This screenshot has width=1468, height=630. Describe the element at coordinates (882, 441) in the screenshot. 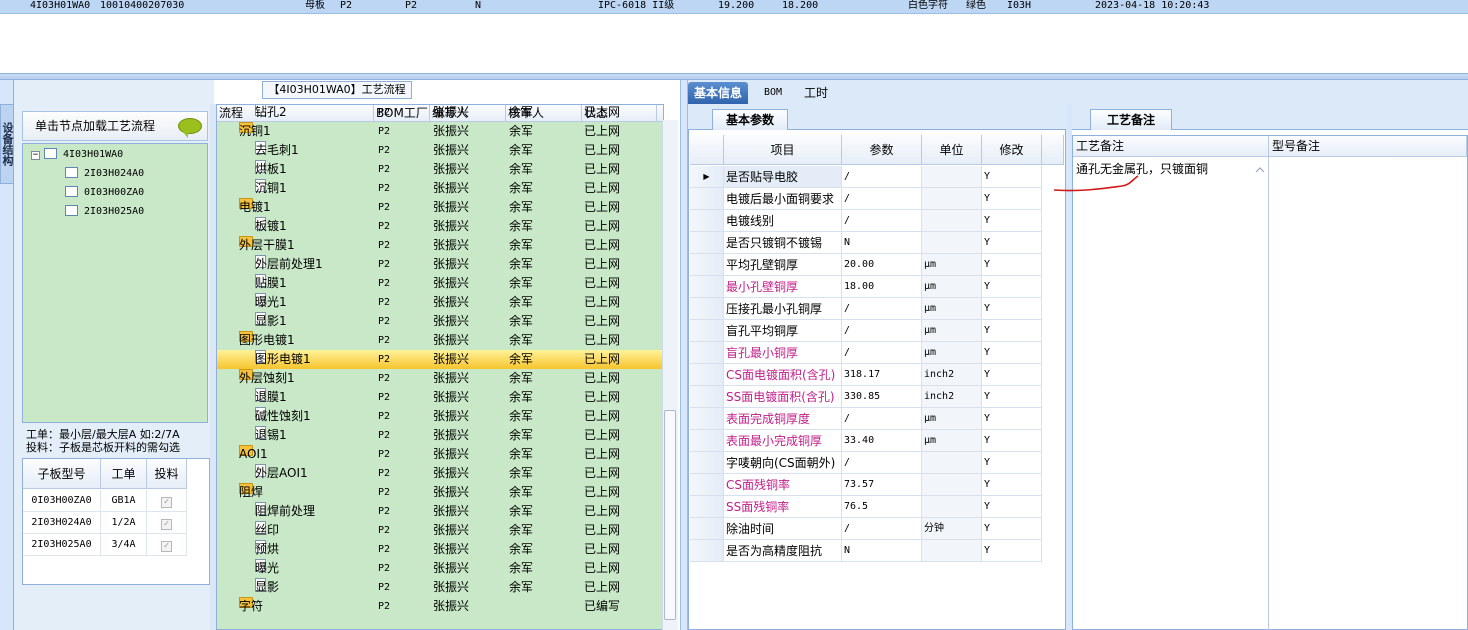

I see `param-value: 33.40` at that location.